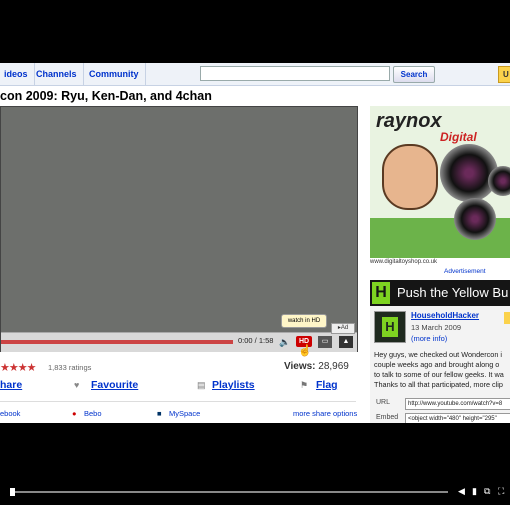  What do you see at coordinates (229, 492) in the screenshot?
I see `outer-scrub-track` at bounding box center [229, 492].